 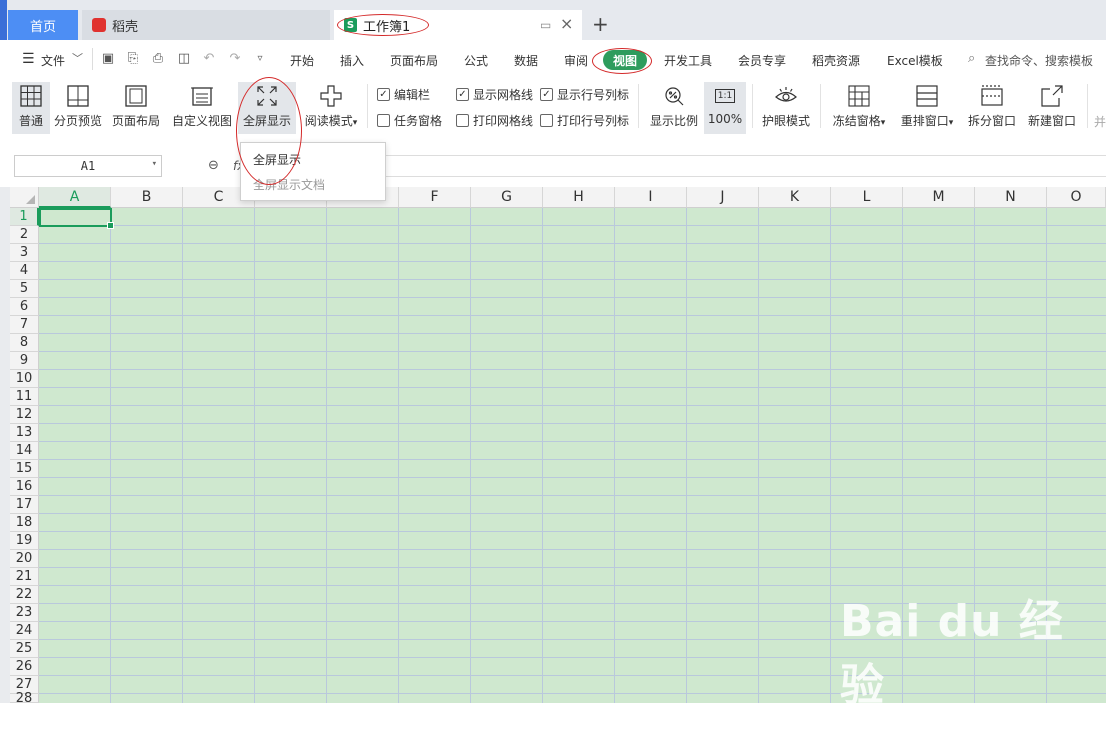 I want to click on print-preview-icon: ◫, so click(x=184, y=58).